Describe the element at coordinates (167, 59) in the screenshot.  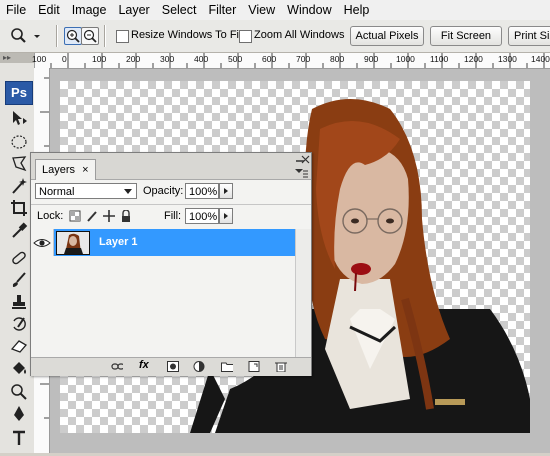
I see `ruler-label: 300` at that location.